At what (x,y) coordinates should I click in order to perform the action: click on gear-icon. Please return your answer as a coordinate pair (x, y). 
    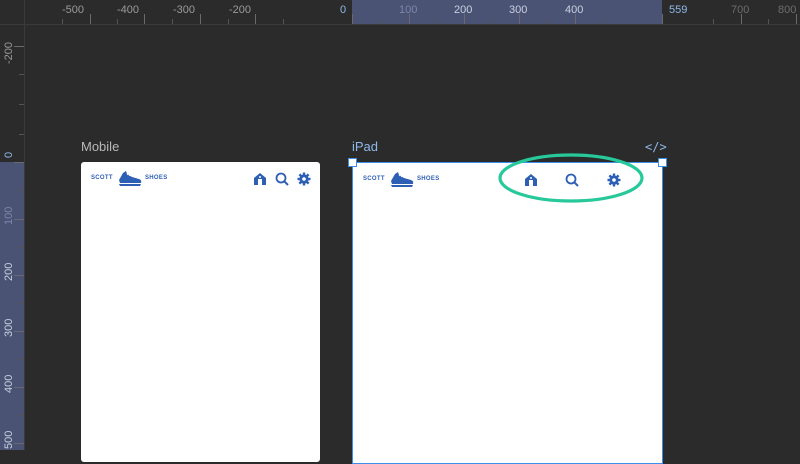
    Looking at the image, I should click on (304, 179).